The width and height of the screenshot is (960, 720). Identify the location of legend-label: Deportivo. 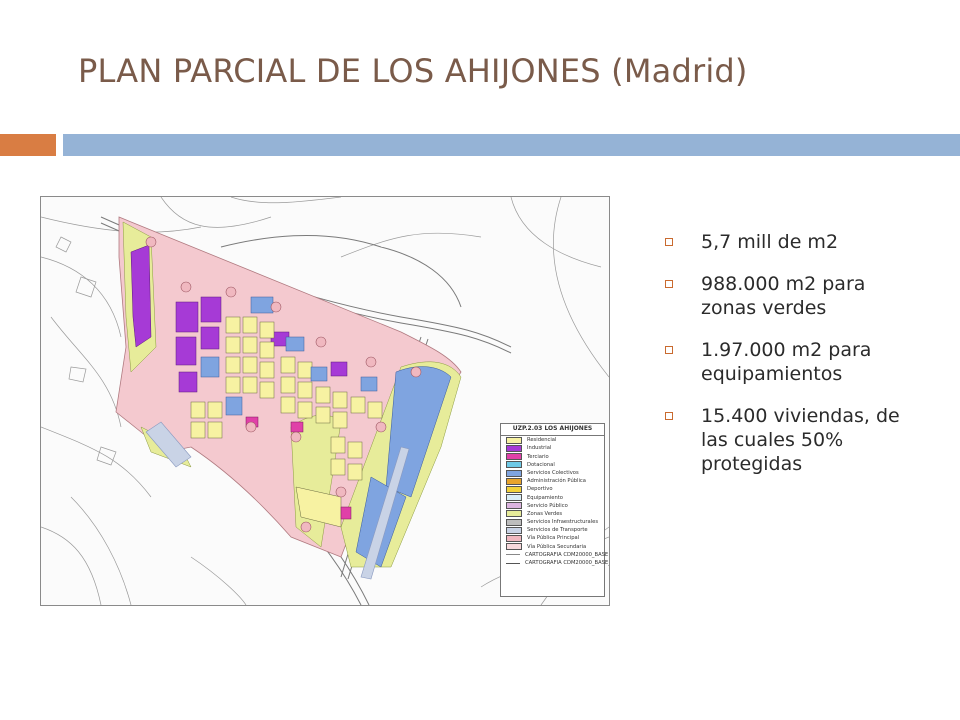
(540, 489).